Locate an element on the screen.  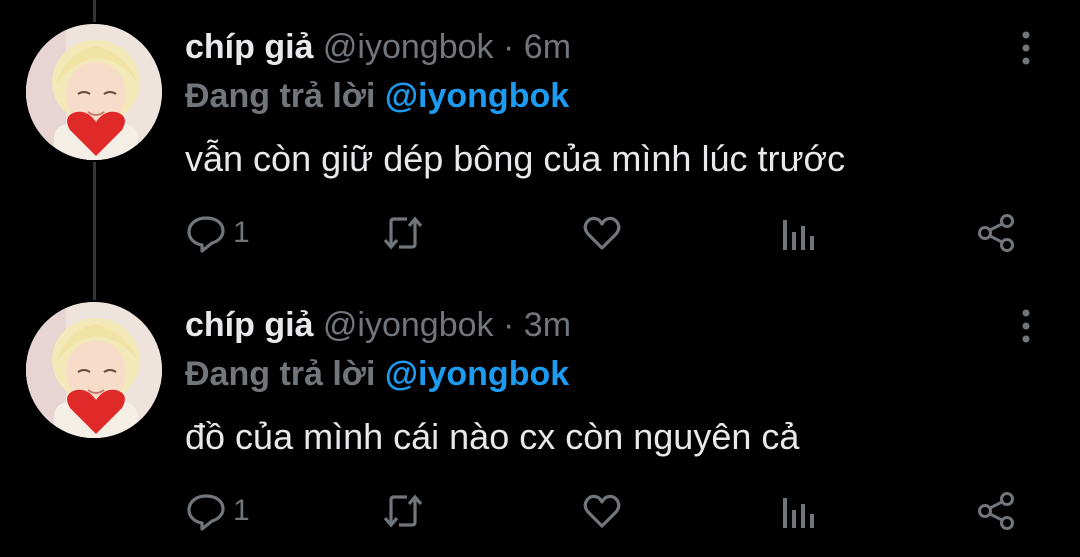
tweet-text: vẫn còn giữ dép bông của mình lúc trước is located at coordinates (515, 158).